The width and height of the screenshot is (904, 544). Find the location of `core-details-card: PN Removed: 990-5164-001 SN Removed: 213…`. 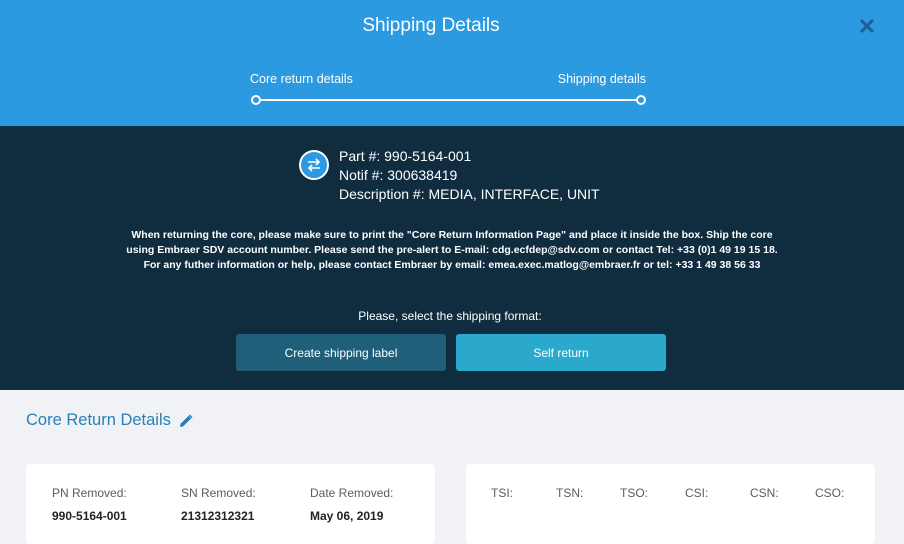

core-details-card: PN Removed: 990-5164-001 SN Removed: 213… is located at coordinates (230, 504).